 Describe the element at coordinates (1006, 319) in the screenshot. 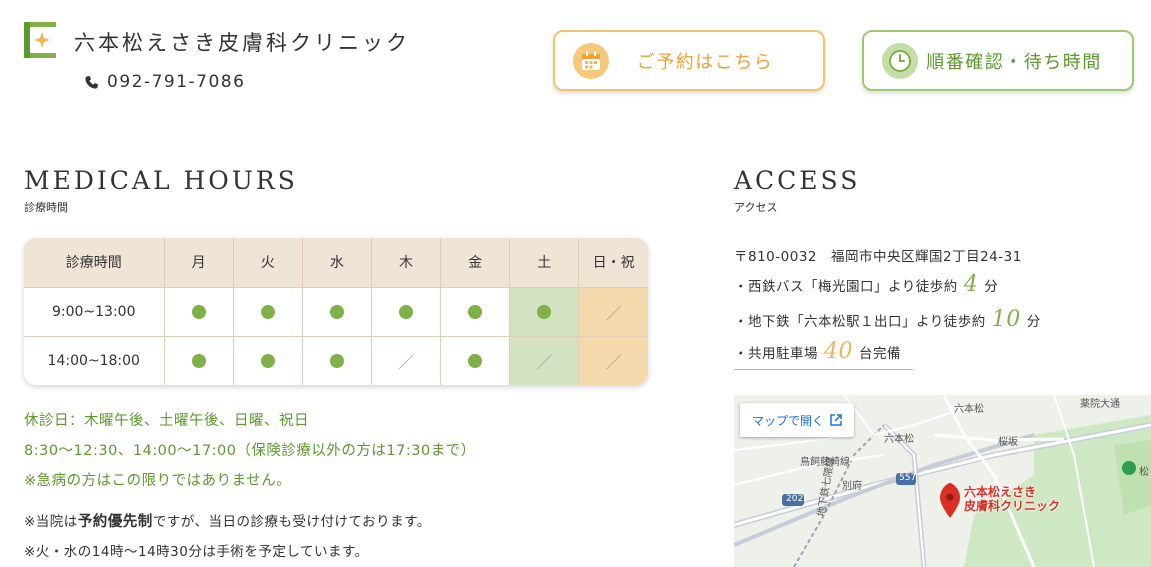

I see `subway-minutes: 10` at that location.